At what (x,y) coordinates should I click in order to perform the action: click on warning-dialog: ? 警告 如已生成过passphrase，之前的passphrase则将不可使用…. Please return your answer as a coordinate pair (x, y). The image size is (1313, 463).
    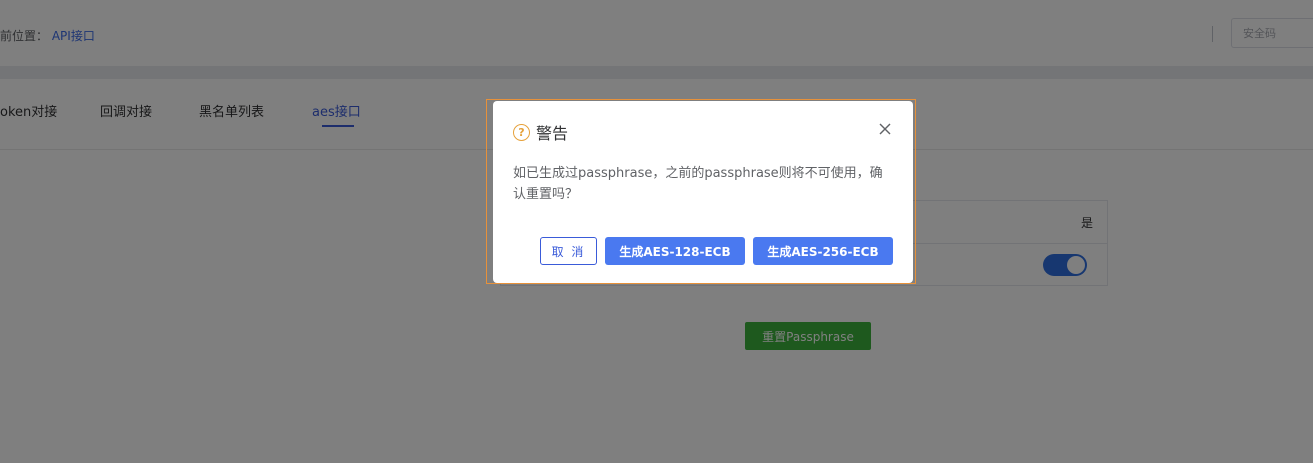
    Looking at the image, I should click on (703, 192).